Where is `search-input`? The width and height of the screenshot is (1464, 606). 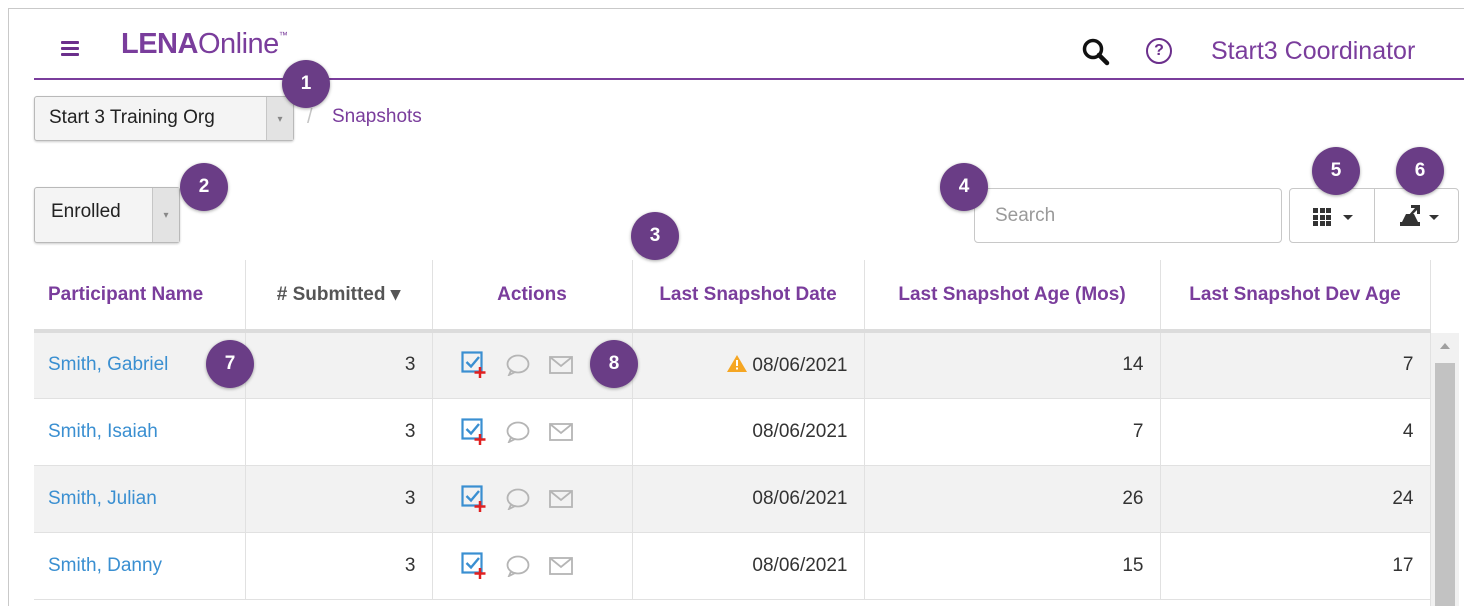
search-input is located at coordinates (1128, 215).